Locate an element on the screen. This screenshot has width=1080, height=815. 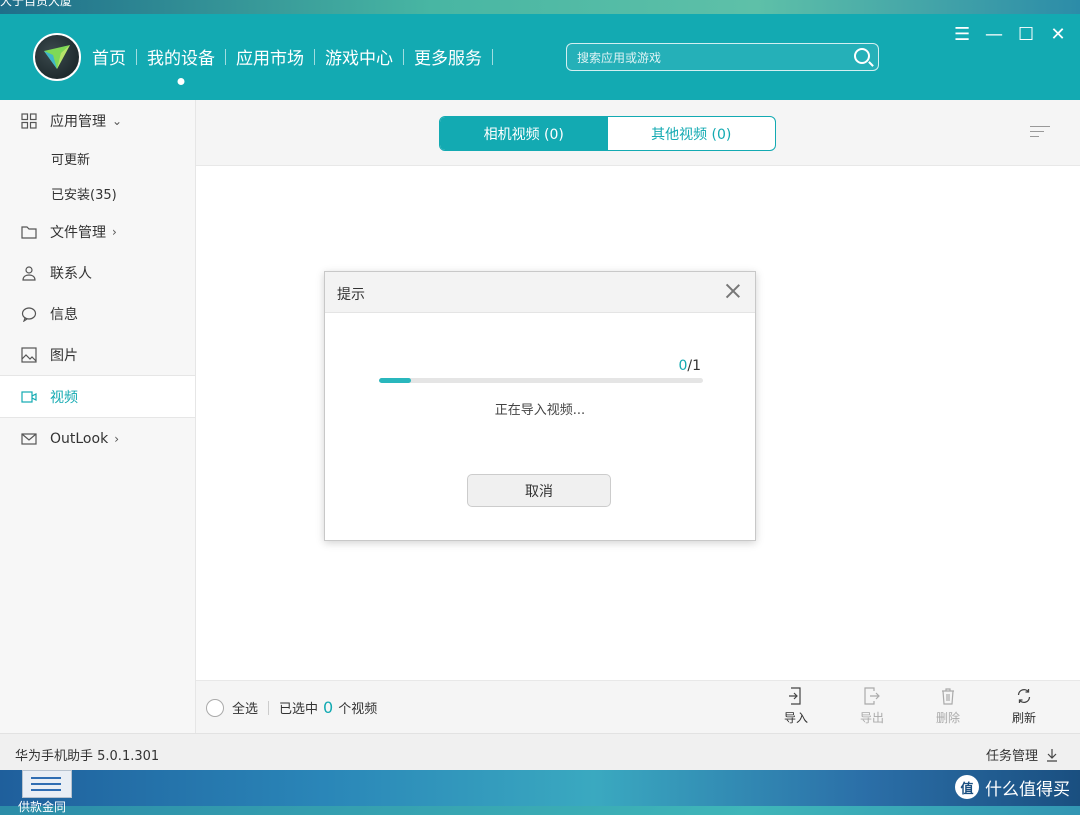
chevron-down-icon: ⌄ is located at coordinates (117, 120).